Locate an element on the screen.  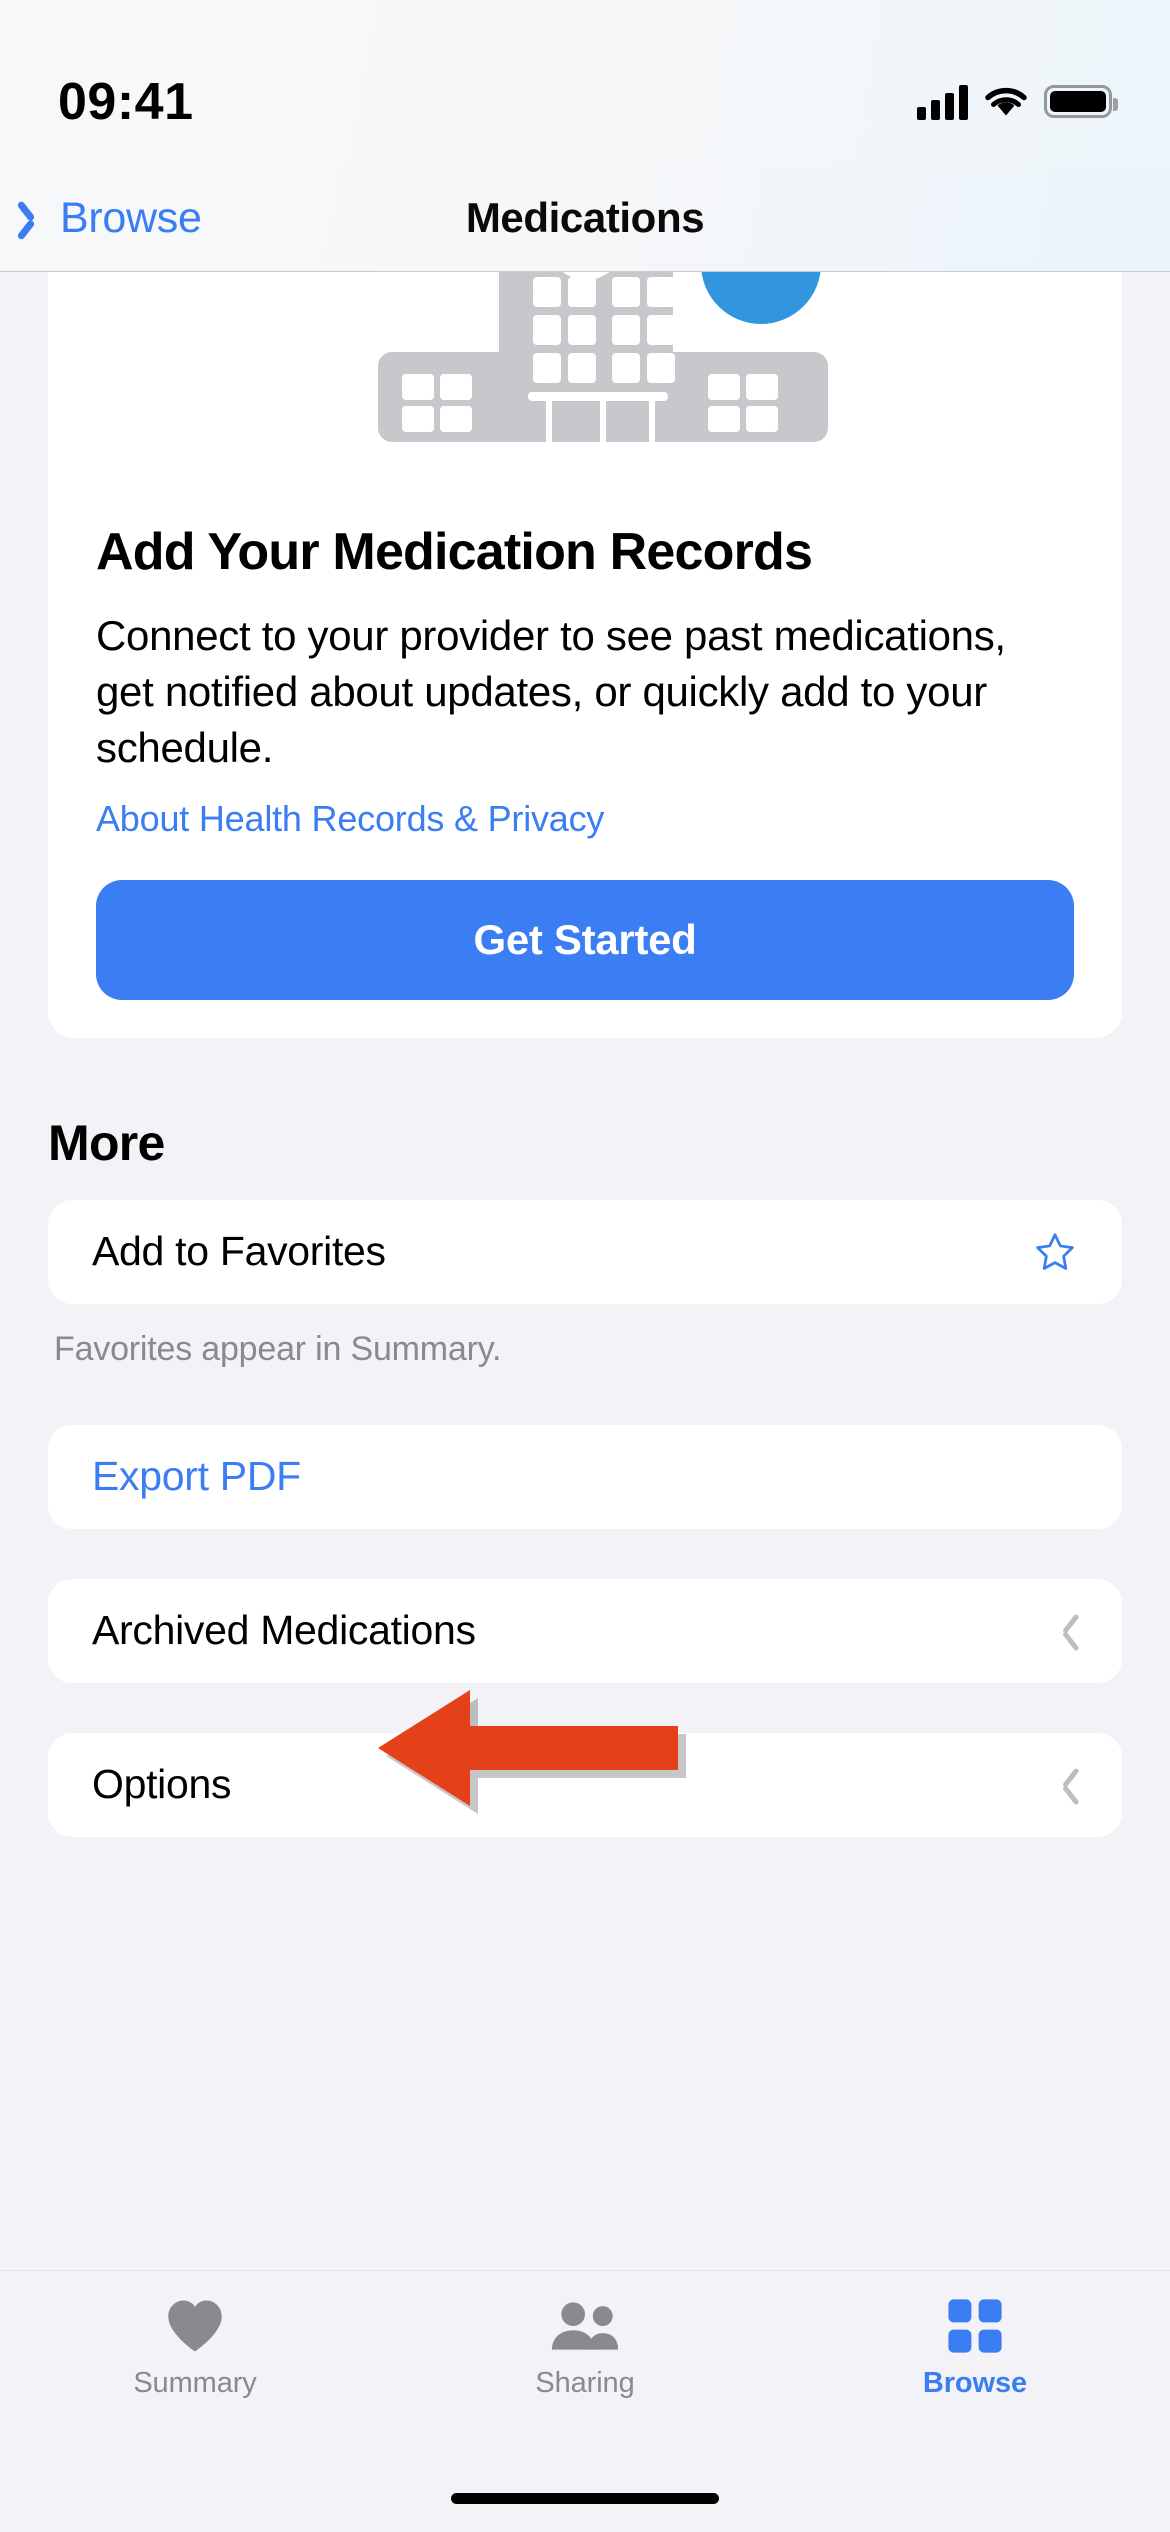
status-bar-time: 09:41 is located at coordinates (126, 101).